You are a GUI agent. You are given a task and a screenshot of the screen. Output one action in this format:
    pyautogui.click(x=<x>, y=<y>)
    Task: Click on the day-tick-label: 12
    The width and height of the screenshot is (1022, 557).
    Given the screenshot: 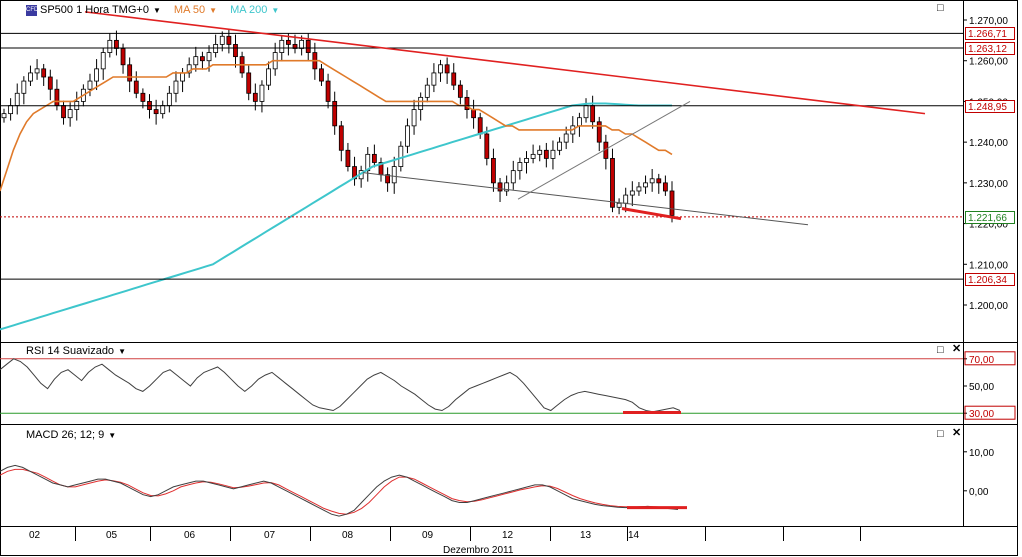 What is the action you would take?
    pyautogui.click(x=508, y=535)
    